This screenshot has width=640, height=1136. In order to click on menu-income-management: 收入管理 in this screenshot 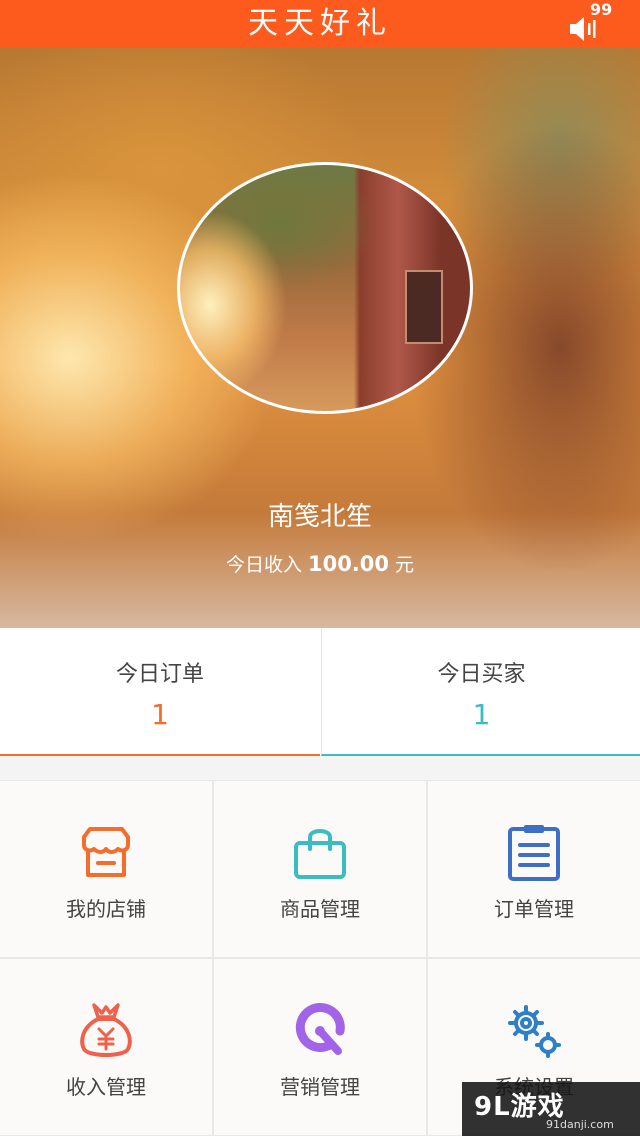, I will do `click(106, 1047)`.